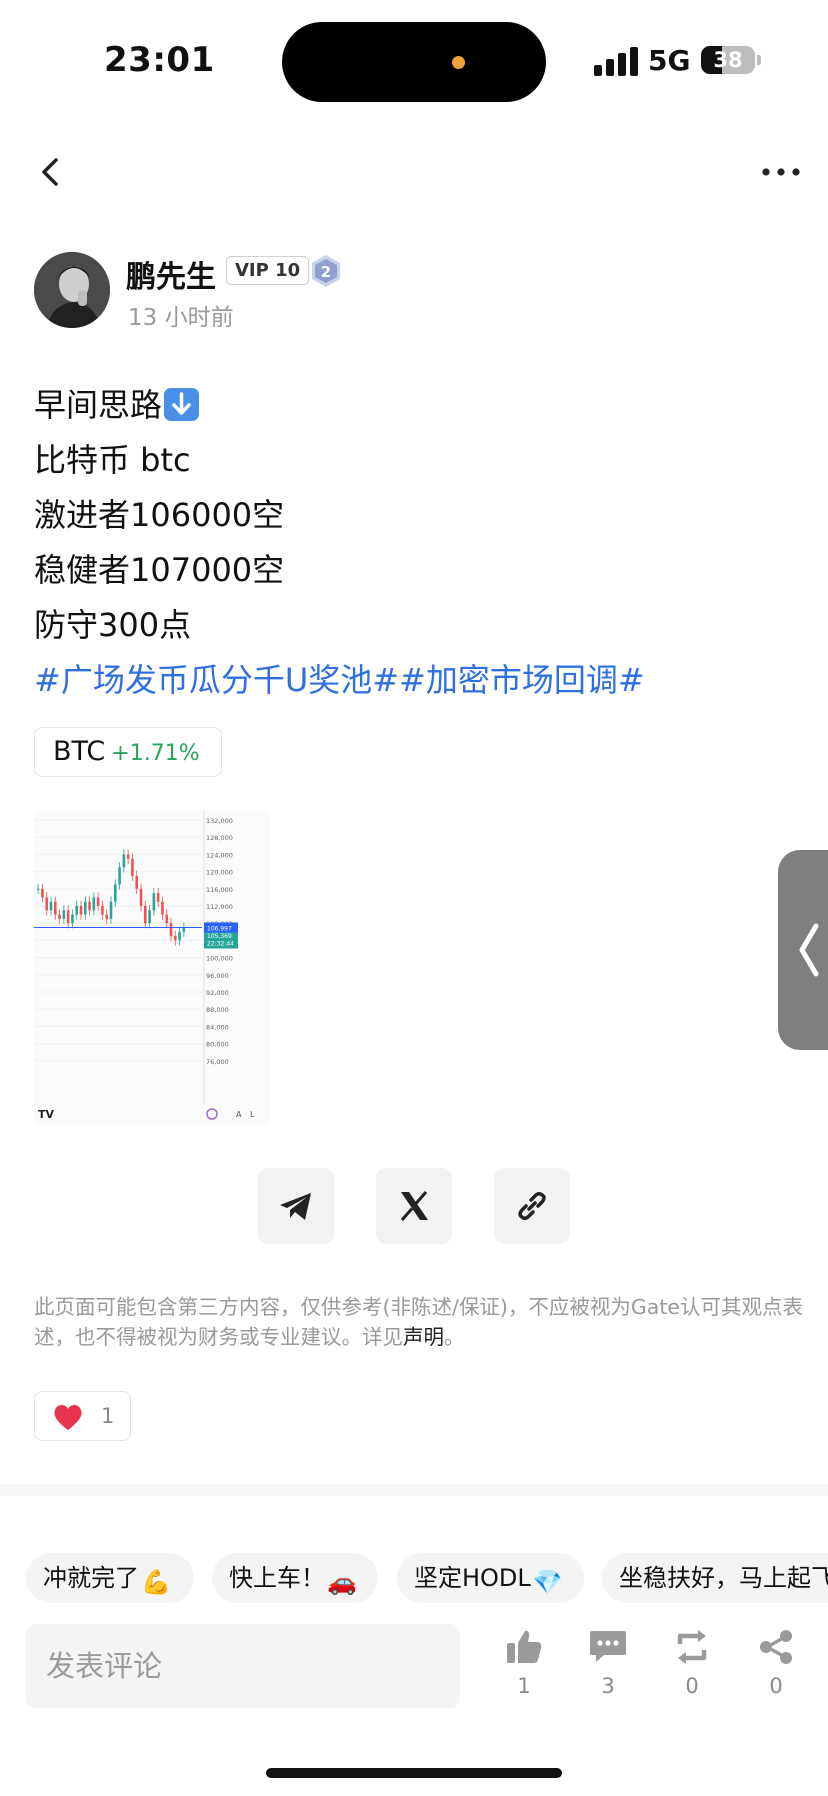  What do you see at coordinates (219, 959) in the screenshot?
I see `chart-y-tick: 100,000` at bounding box center [219, 959].